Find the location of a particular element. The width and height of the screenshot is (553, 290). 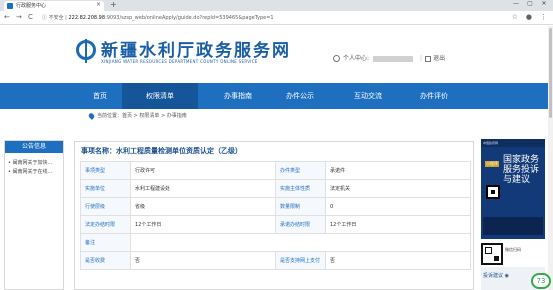

reload-icon: C is located at coordinates (30, 17).